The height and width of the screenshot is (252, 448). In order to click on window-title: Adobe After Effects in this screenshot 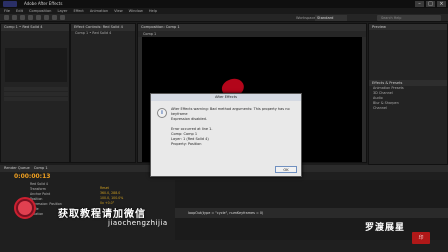, I will do `click(43, 3)`.